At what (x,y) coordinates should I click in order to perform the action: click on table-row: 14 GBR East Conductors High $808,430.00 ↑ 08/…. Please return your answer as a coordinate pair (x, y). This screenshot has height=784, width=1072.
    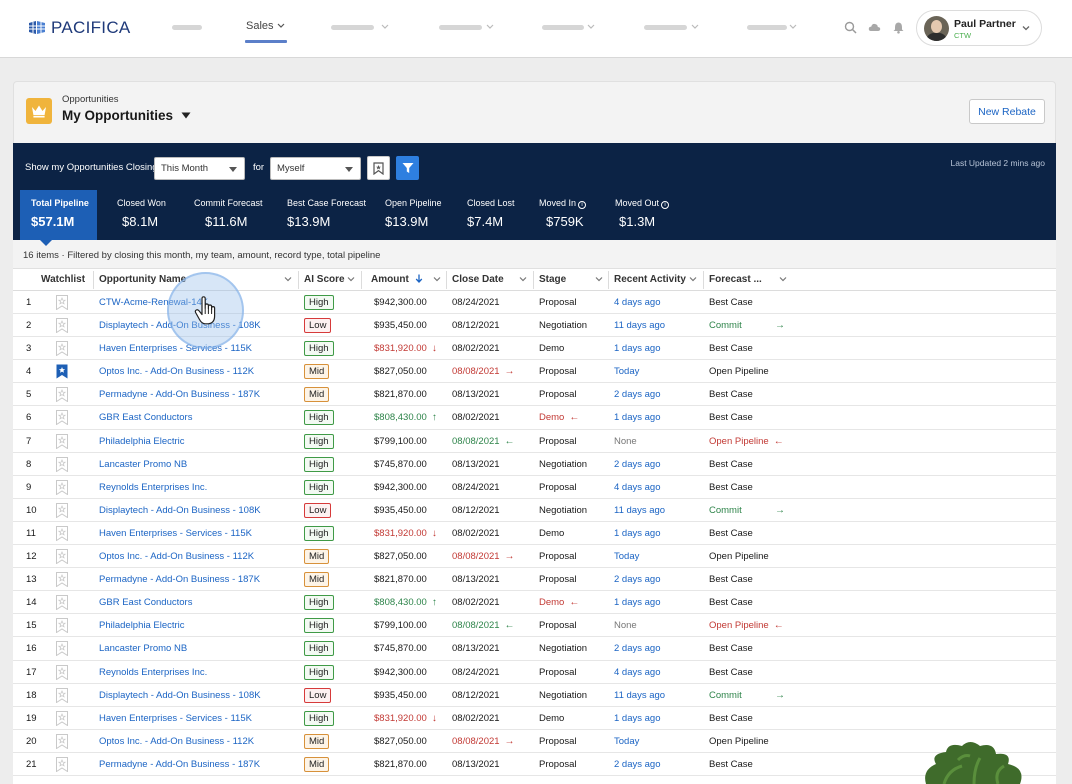
    Looking at the image, I should click on (534, 603).